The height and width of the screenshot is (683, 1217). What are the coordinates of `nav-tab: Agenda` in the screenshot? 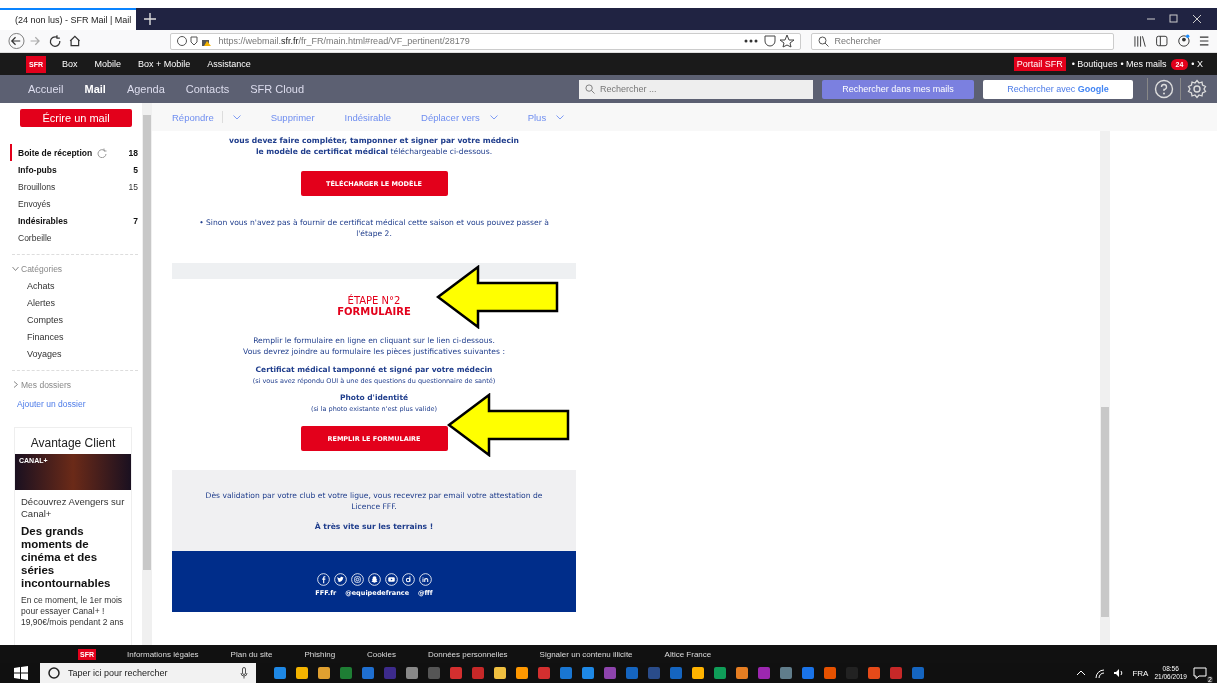 It's located at (145, 89).